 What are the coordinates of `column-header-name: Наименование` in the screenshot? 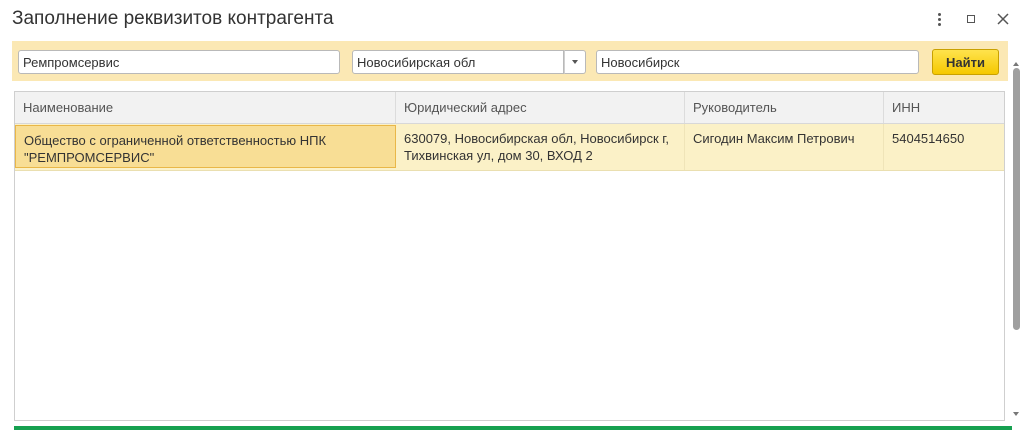 It's located at (205, 107).